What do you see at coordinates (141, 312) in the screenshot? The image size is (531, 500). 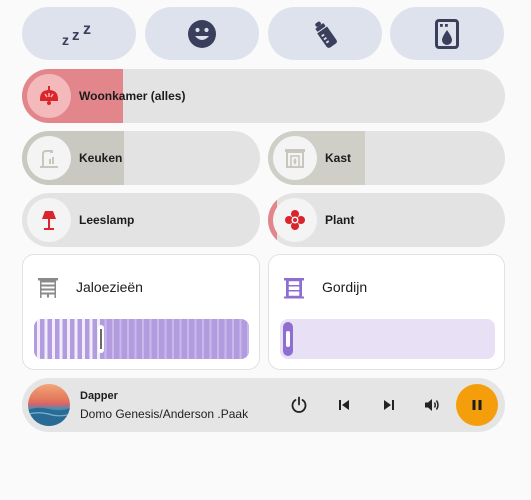 I see `cover-card-jaloezieen: Jaloezieën` at bounding box center [141, 312].